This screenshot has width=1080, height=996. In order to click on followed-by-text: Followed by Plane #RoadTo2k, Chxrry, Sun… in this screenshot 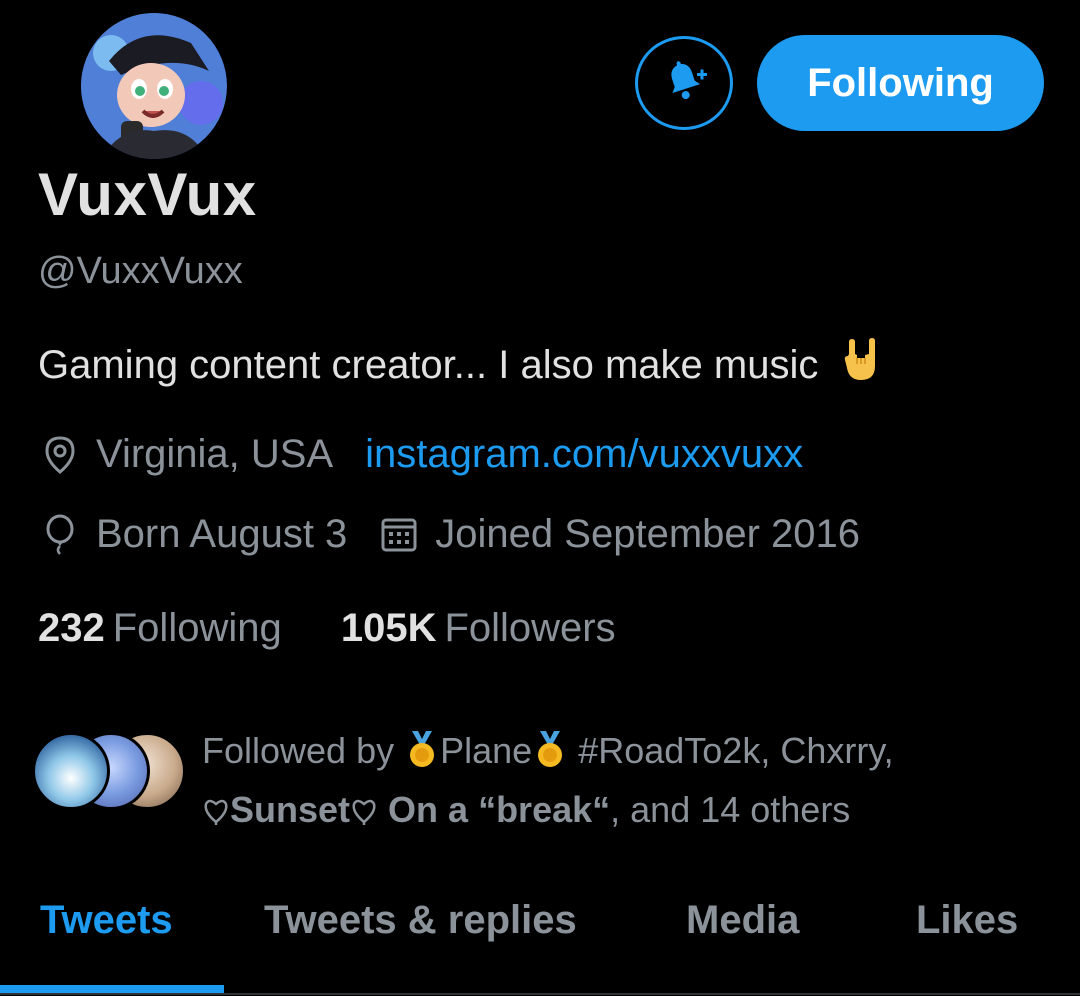, I will do `click(632, 782)`.